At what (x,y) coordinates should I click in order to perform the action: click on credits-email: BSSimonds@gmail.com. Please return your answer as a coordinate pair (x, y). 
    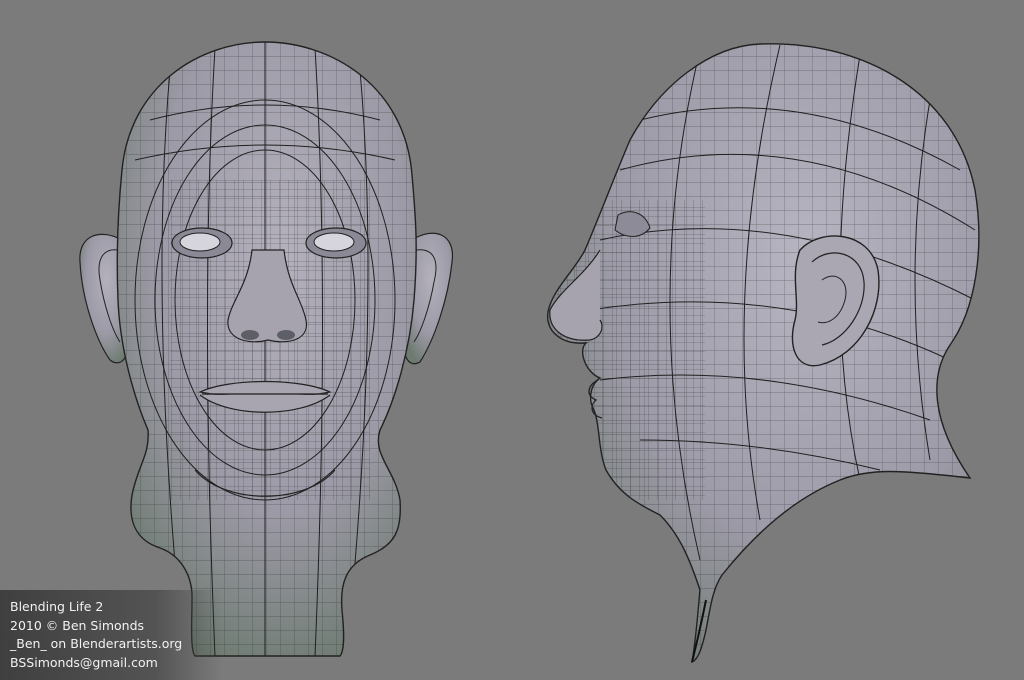
    Looking at the image, I should click on (84, 662).